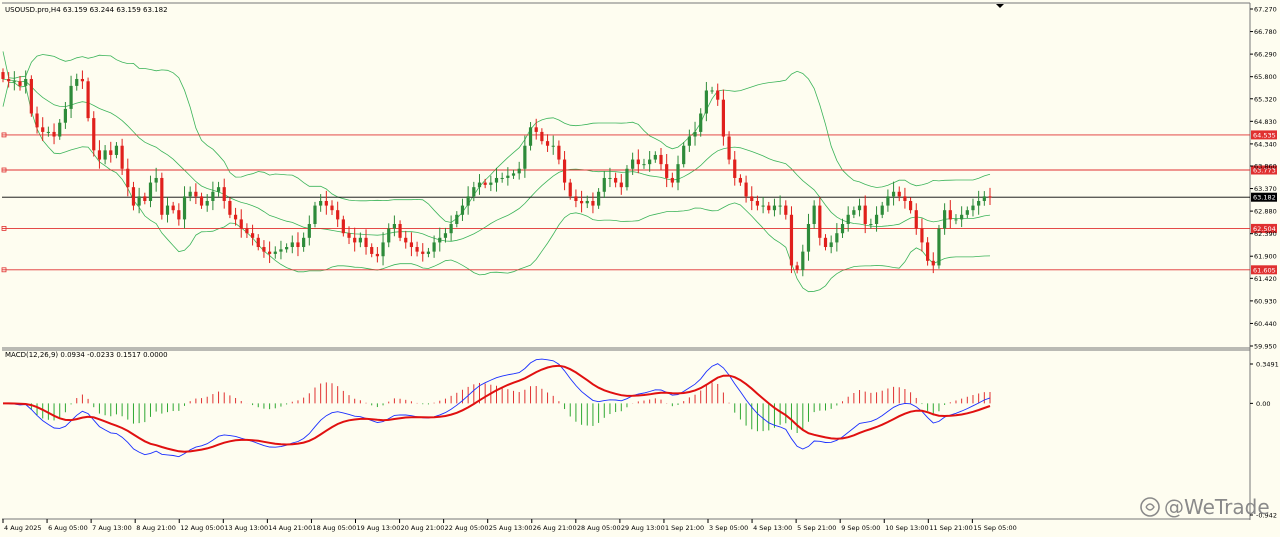 Image resolution: width=1280 pixels, height=537 pixels. Describe the element at coordinates (23, 528) in the screenshot. I see `time-tick-label: 4 Aug 2025` at that location.